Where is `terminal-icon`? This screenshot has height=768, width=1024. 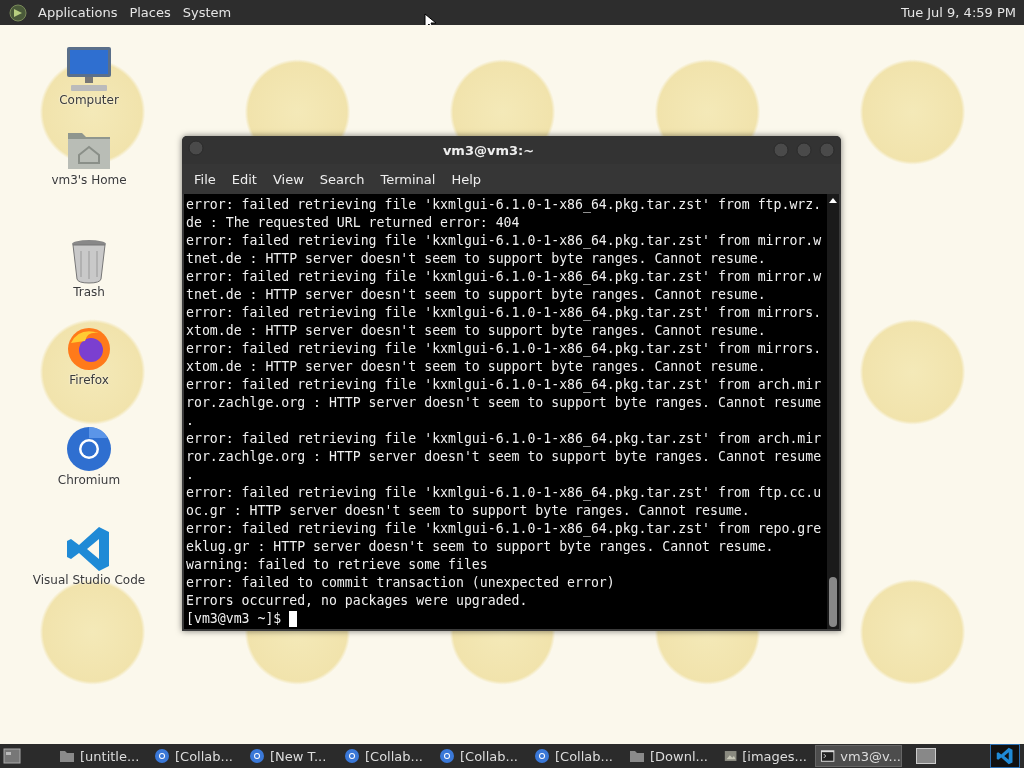 terminal-icon is located at coordinates (828, 756).